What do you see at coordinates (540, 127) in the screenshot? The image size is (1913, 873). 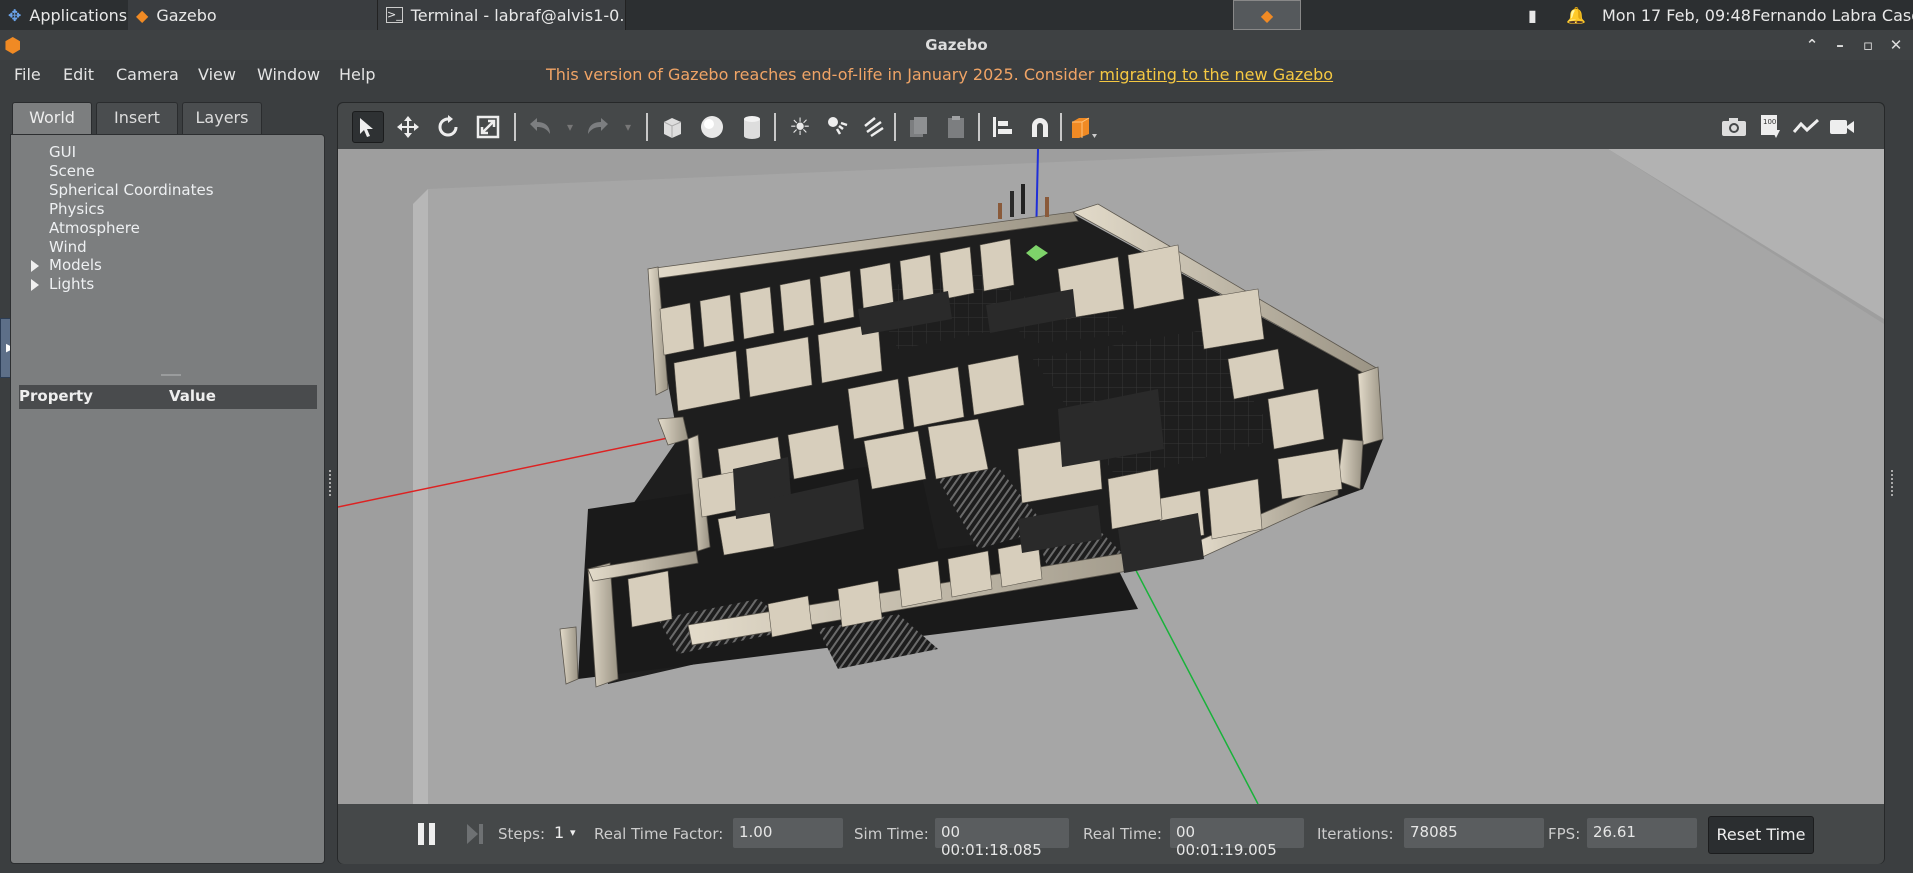 I see `undo-icon` at bounding box center [540, 127].